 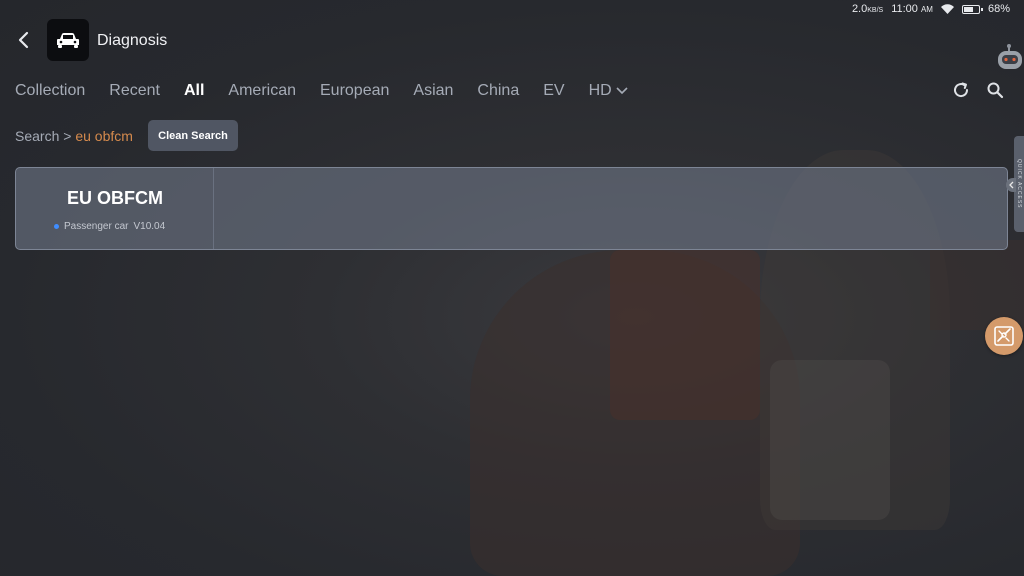 I want to click on back-button, so click(x=24, y=40).